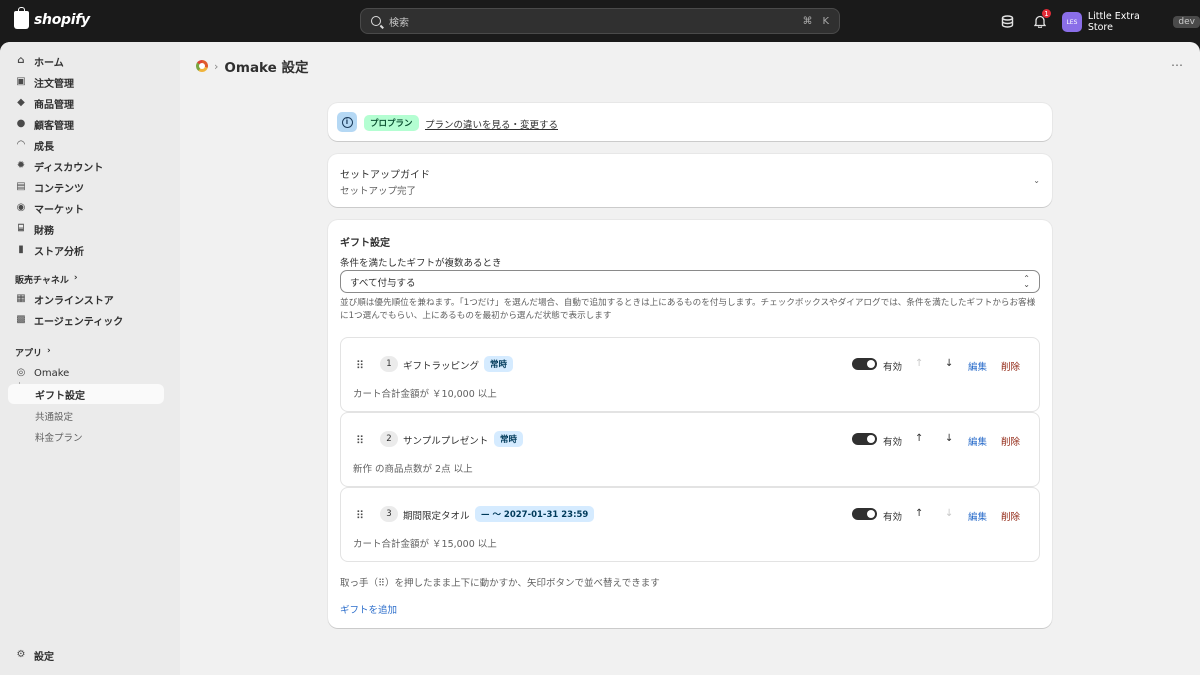 This screenshot has width=1200, height=675. I want to click on more-actions-icon: ⋯, so click(1177, 65).